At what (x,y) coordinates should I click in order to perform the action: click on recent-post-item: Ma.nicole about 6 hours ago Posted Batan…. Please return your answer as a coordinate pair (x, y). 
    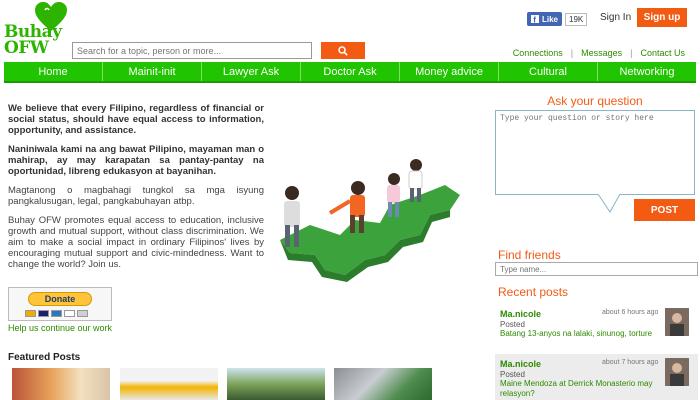
    Looking at the image, I should click on (596, 328).